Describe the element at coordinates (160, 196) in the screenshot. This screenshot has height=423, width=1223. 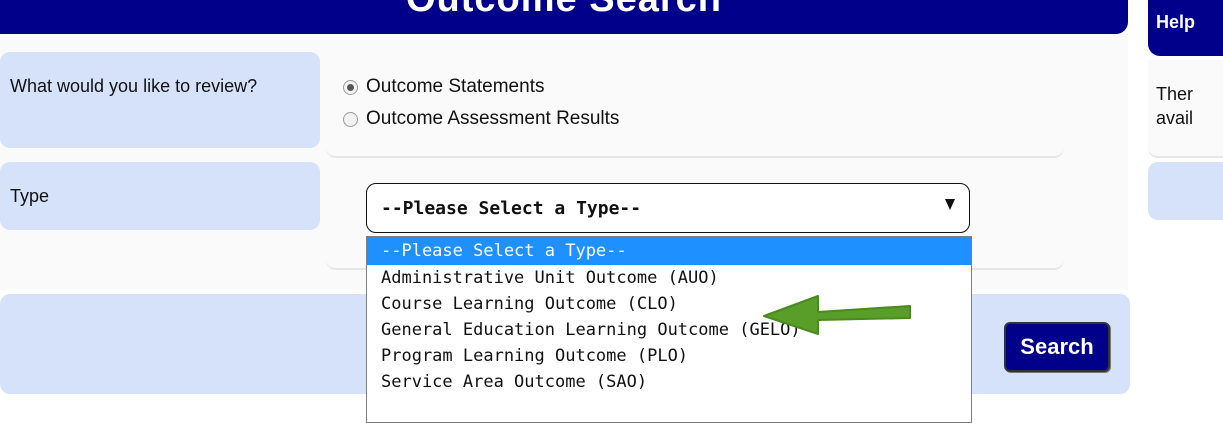
I see `type-label: Type` at that location.